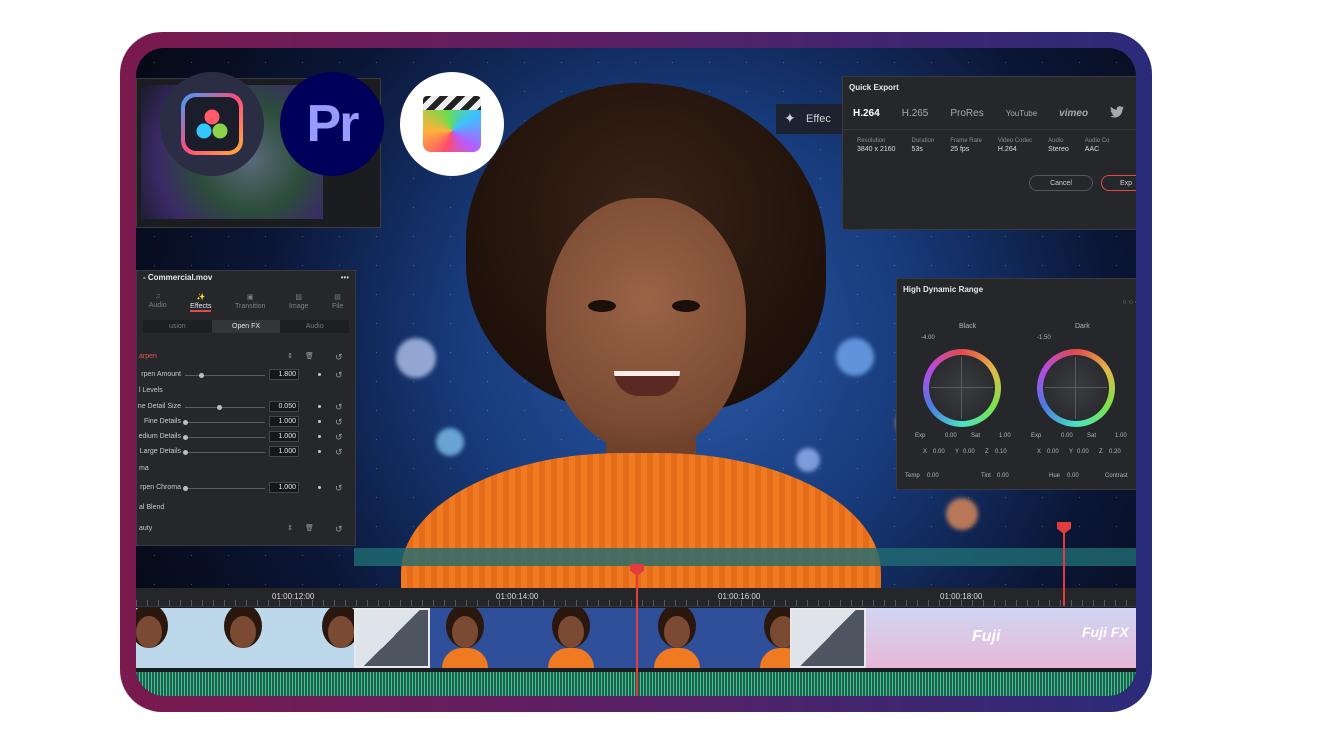 The width and height of the screenshot is (1324, 744). I want to click on timecode-label: 01:00:16:00, so click(739, 596).